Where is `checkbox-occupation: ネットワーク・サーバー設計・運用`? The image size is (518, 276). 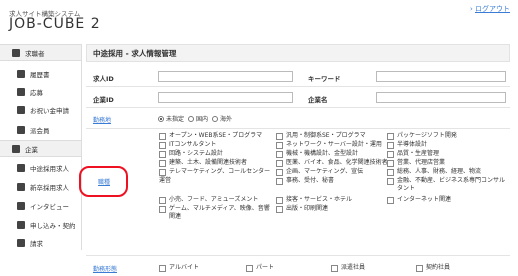
checkbox-occupation: ネットワーク・サーバー設計・運用 is located at coordinates (329, 145).